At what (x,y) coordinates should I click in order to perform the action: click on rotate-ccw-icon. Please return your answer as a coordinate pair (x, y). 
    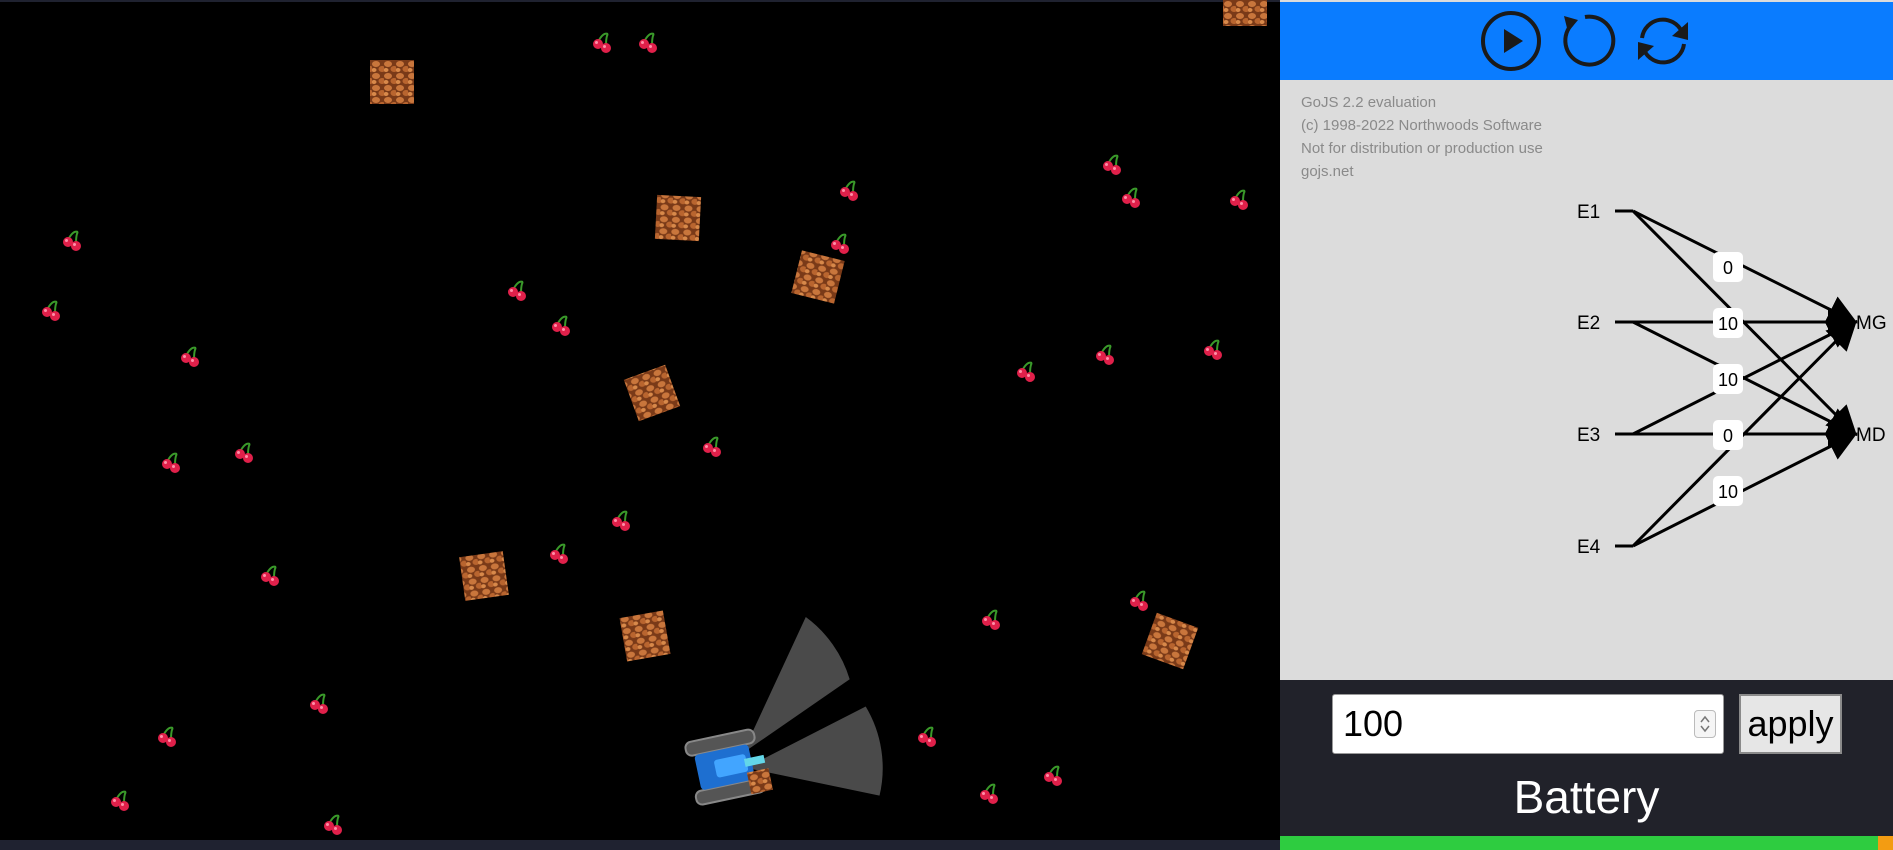
    Looking at the image, I should click on (1589, 40).